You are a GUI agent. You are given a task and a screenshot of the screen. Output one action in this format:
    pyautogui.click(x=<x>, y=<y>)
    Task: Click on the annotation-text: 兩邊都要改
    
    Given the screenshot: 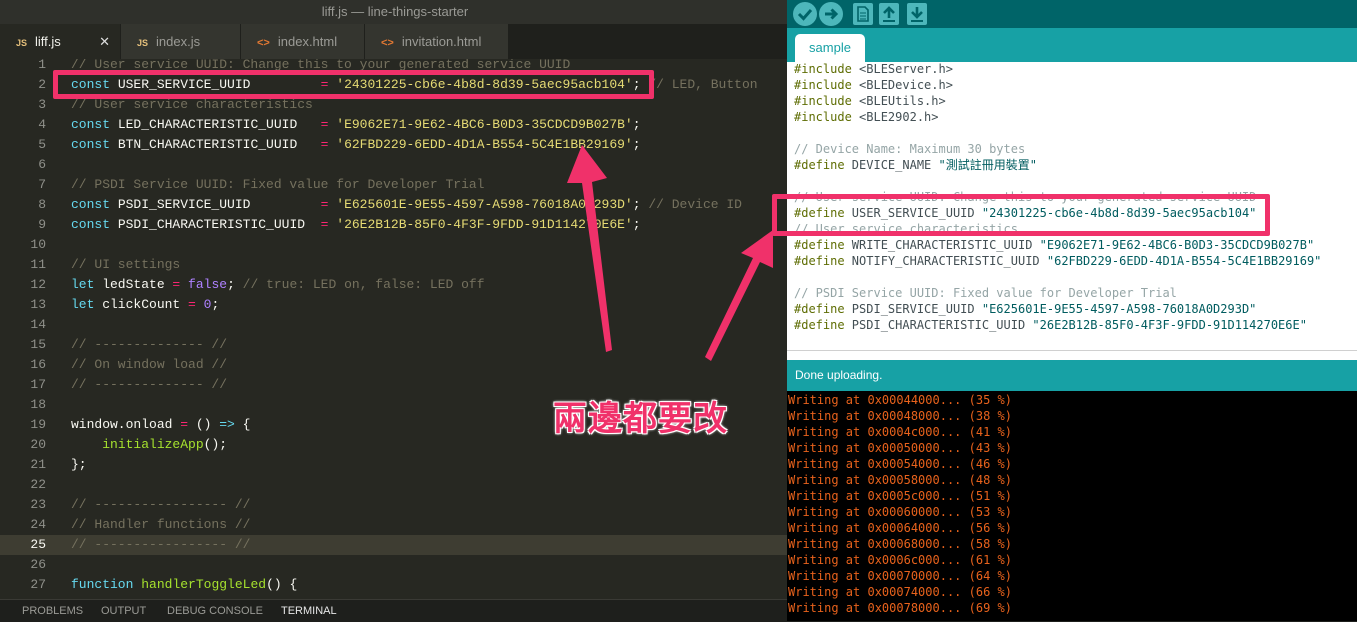 What is the action you would take?
    pyautogui.click(x=640, y=419)
    